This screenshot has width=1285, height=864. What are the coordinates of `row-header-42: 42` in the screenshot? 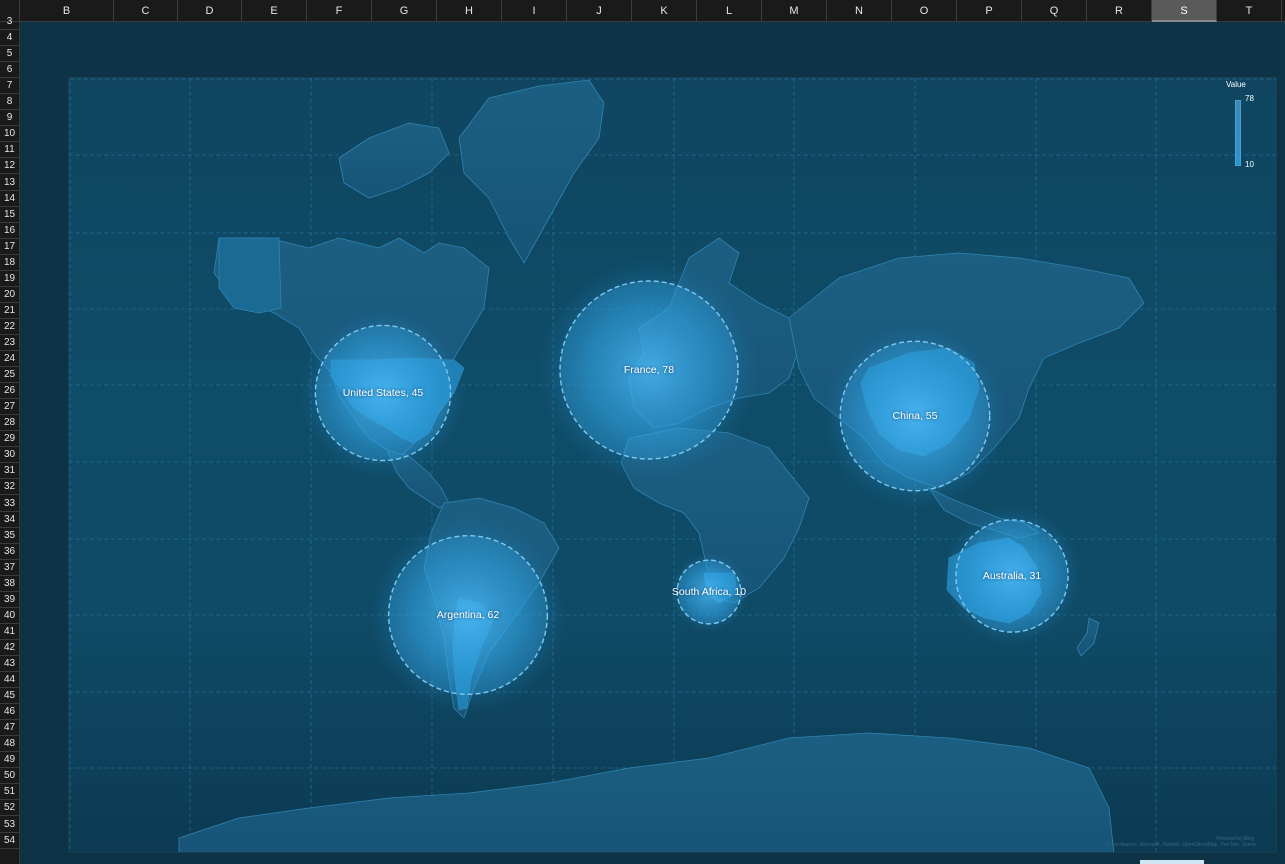 It's located at (9, 648).